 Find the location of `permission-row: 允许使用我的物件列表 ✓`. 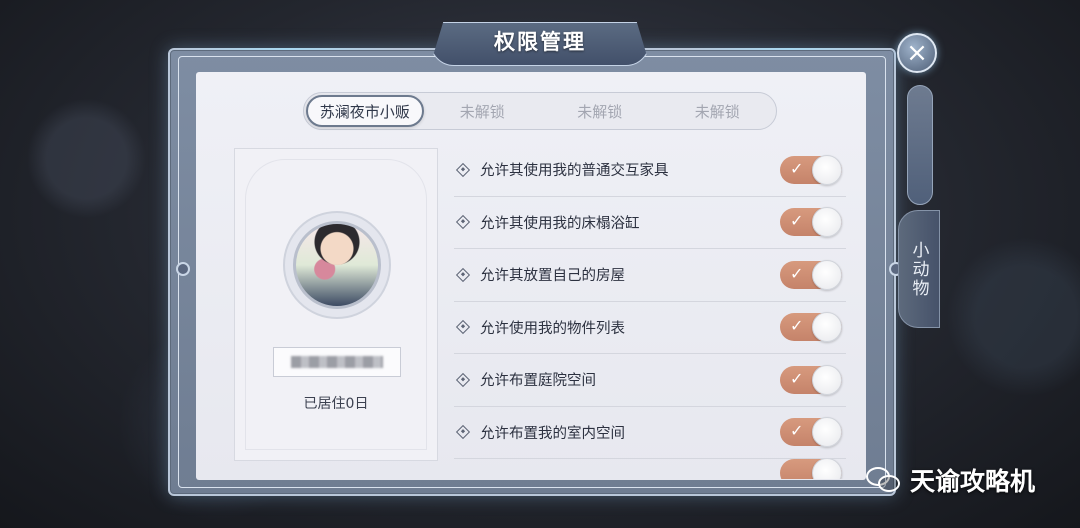

permission-row: 允许使用我的物件列表 ✓ is located at coordinates (650, 328).